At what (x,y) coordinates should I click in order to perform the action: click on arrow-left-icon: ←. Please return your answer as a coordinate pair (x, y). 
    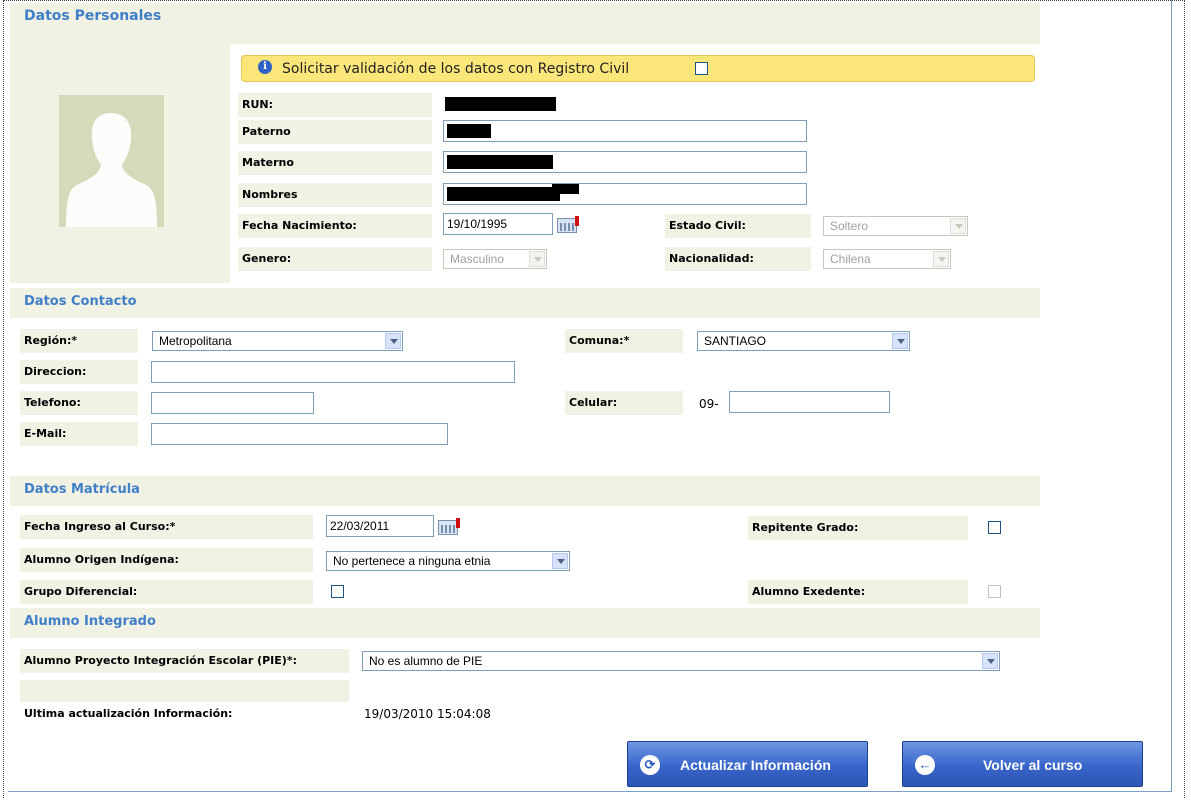
    Looking at the image, I should click on (925, 765).